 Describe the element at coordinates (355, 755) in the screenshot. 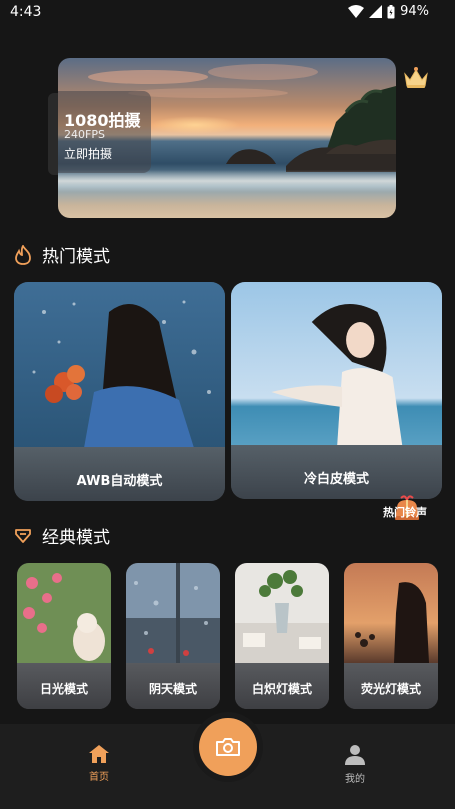

I see `user-icon` at that location.